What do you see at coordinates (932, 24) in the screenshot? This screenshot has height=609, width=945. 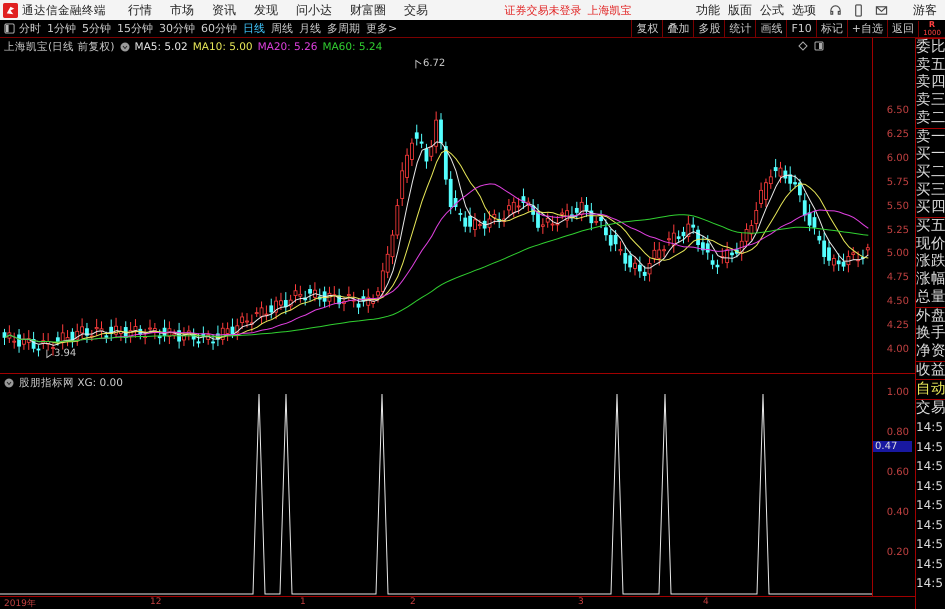 I see `corner-label: R` at bounding box center [932, 24].